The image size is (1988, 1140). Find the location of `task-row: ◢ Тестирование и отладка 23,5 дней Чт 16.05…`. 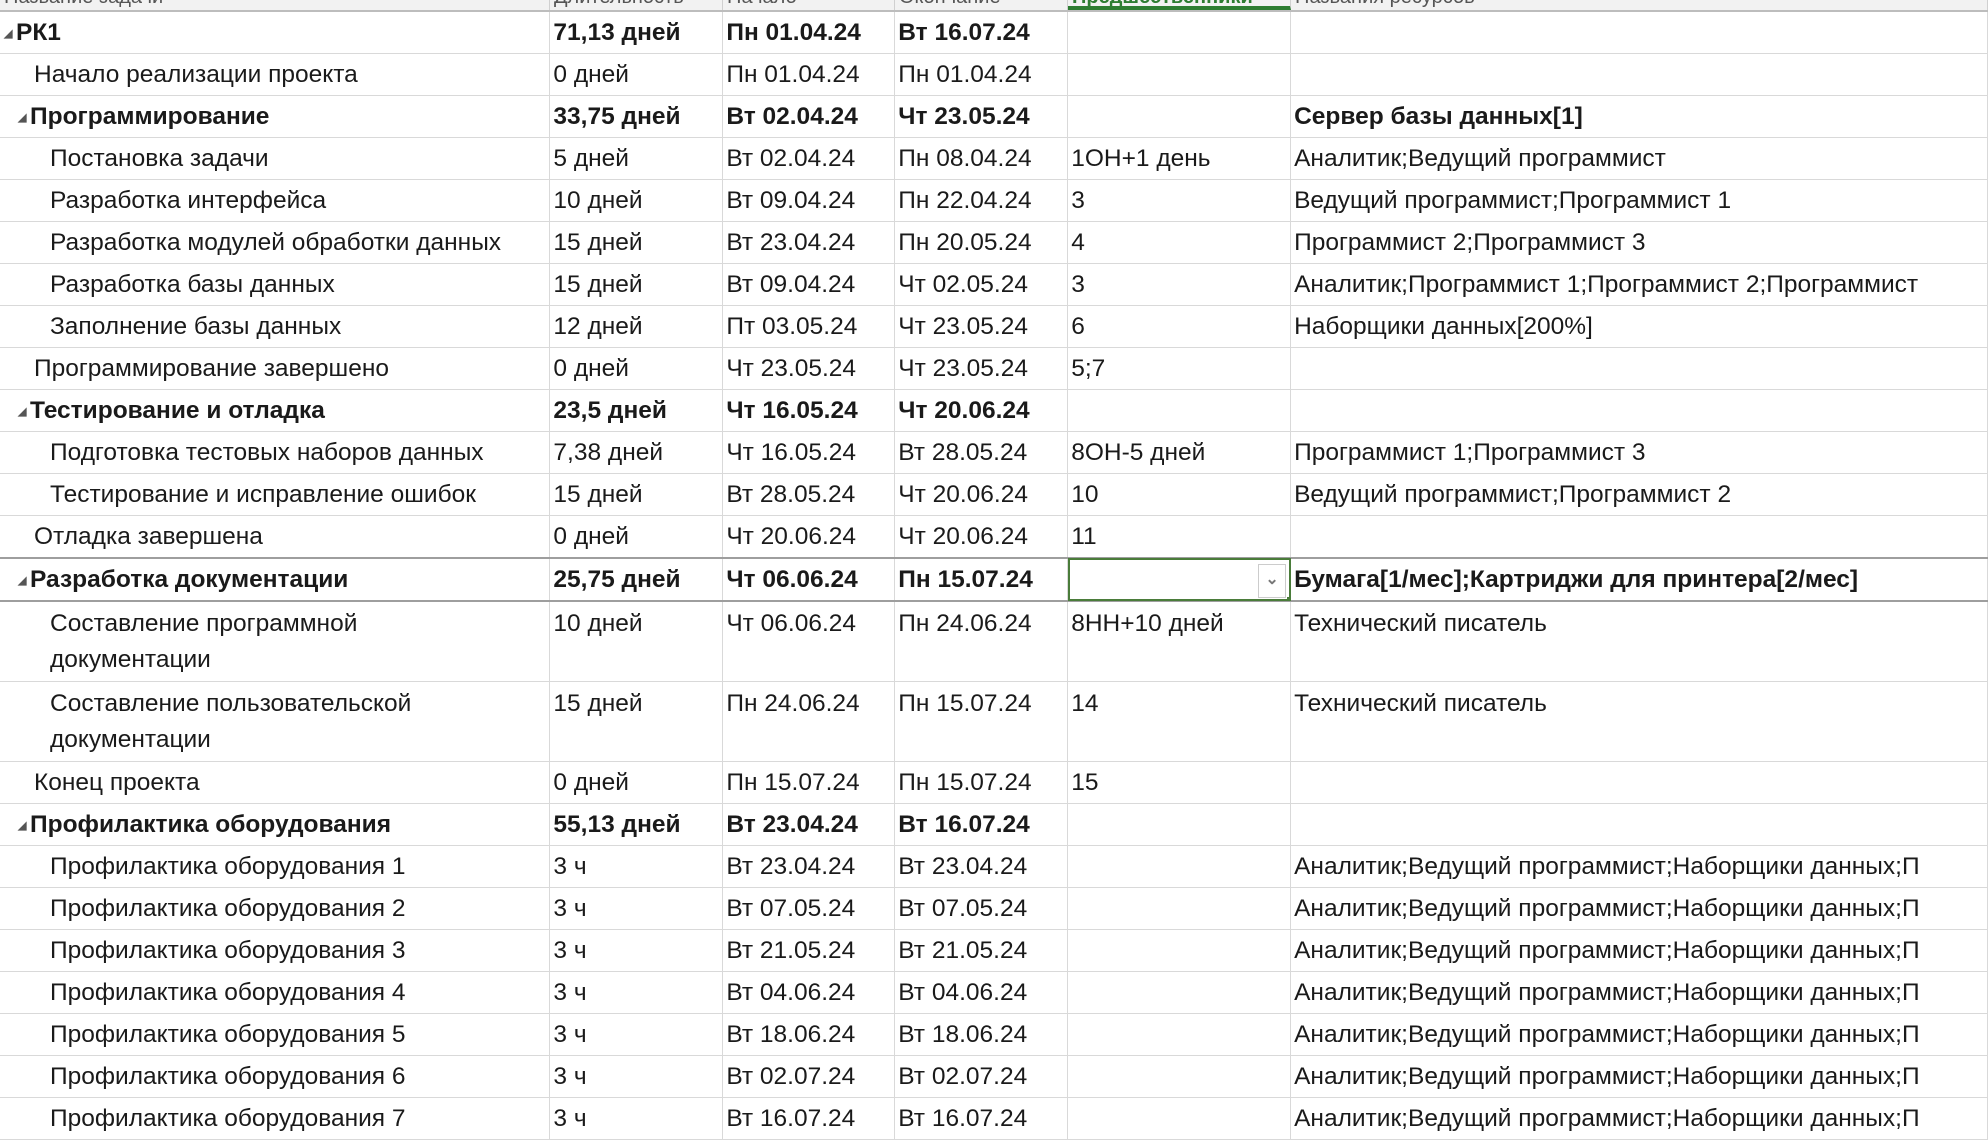

task-row: ◢ Тестирование и отладка 23,5 дней Чт 16.05… is located at coordinates (994, 410).